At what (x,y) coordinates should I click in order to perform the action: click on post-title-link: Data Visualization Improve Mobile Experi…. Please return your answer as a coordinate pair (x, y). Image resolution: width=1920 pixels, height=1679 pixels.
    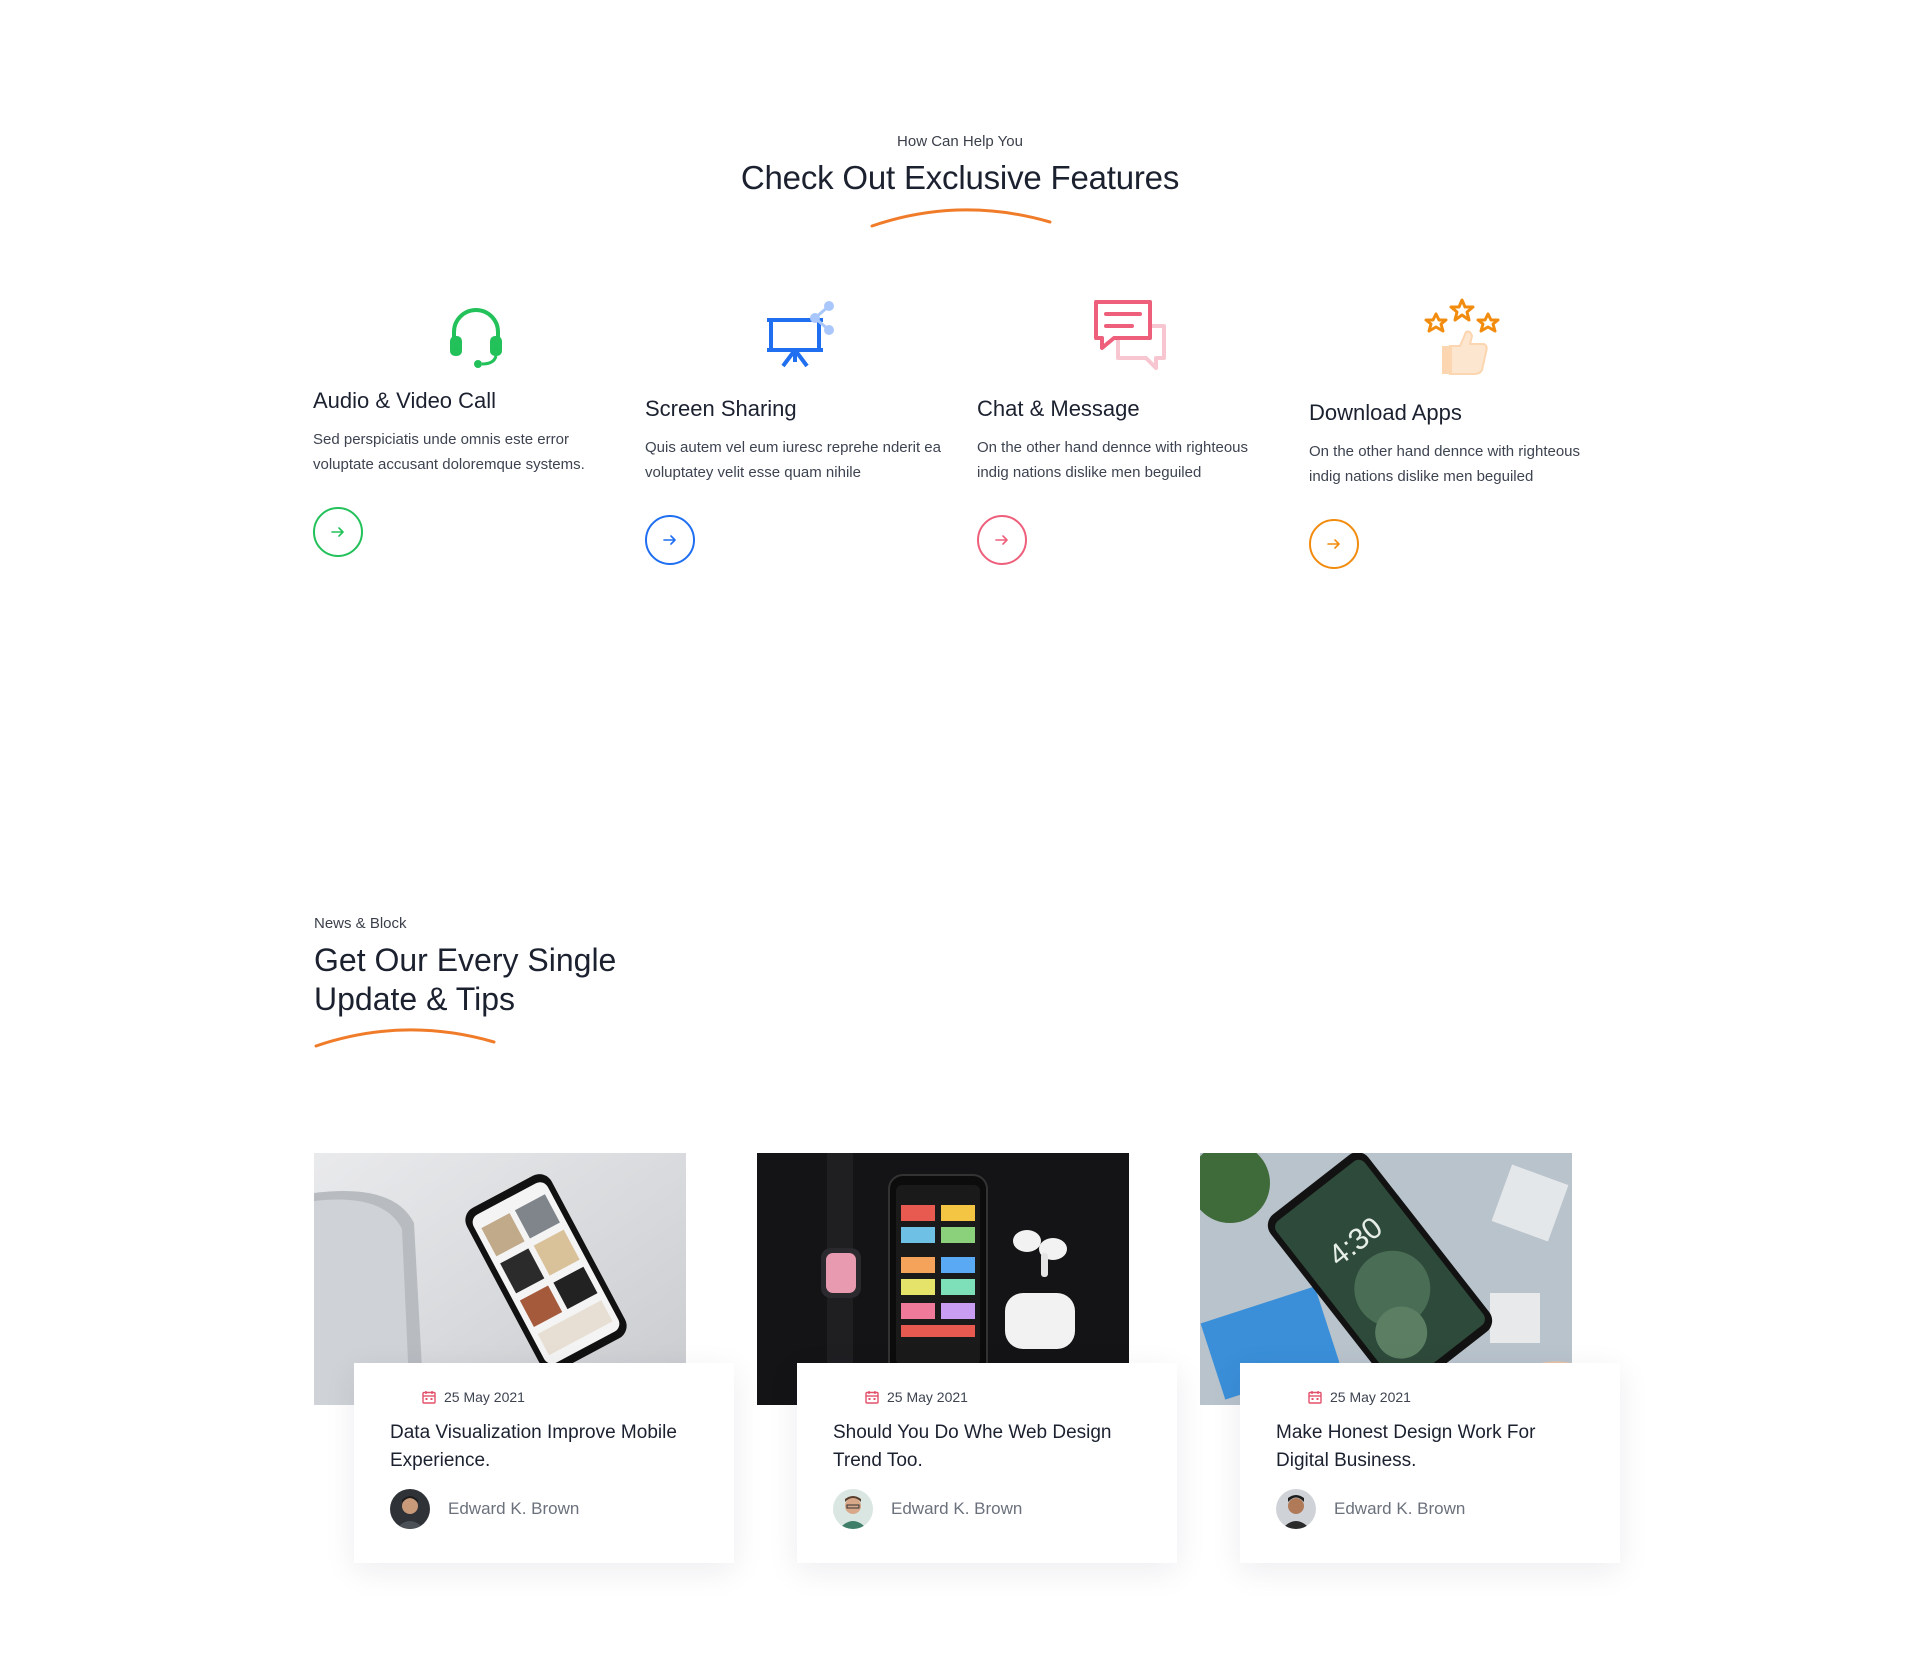
    Looking at the image, I should click on (544, 1447).